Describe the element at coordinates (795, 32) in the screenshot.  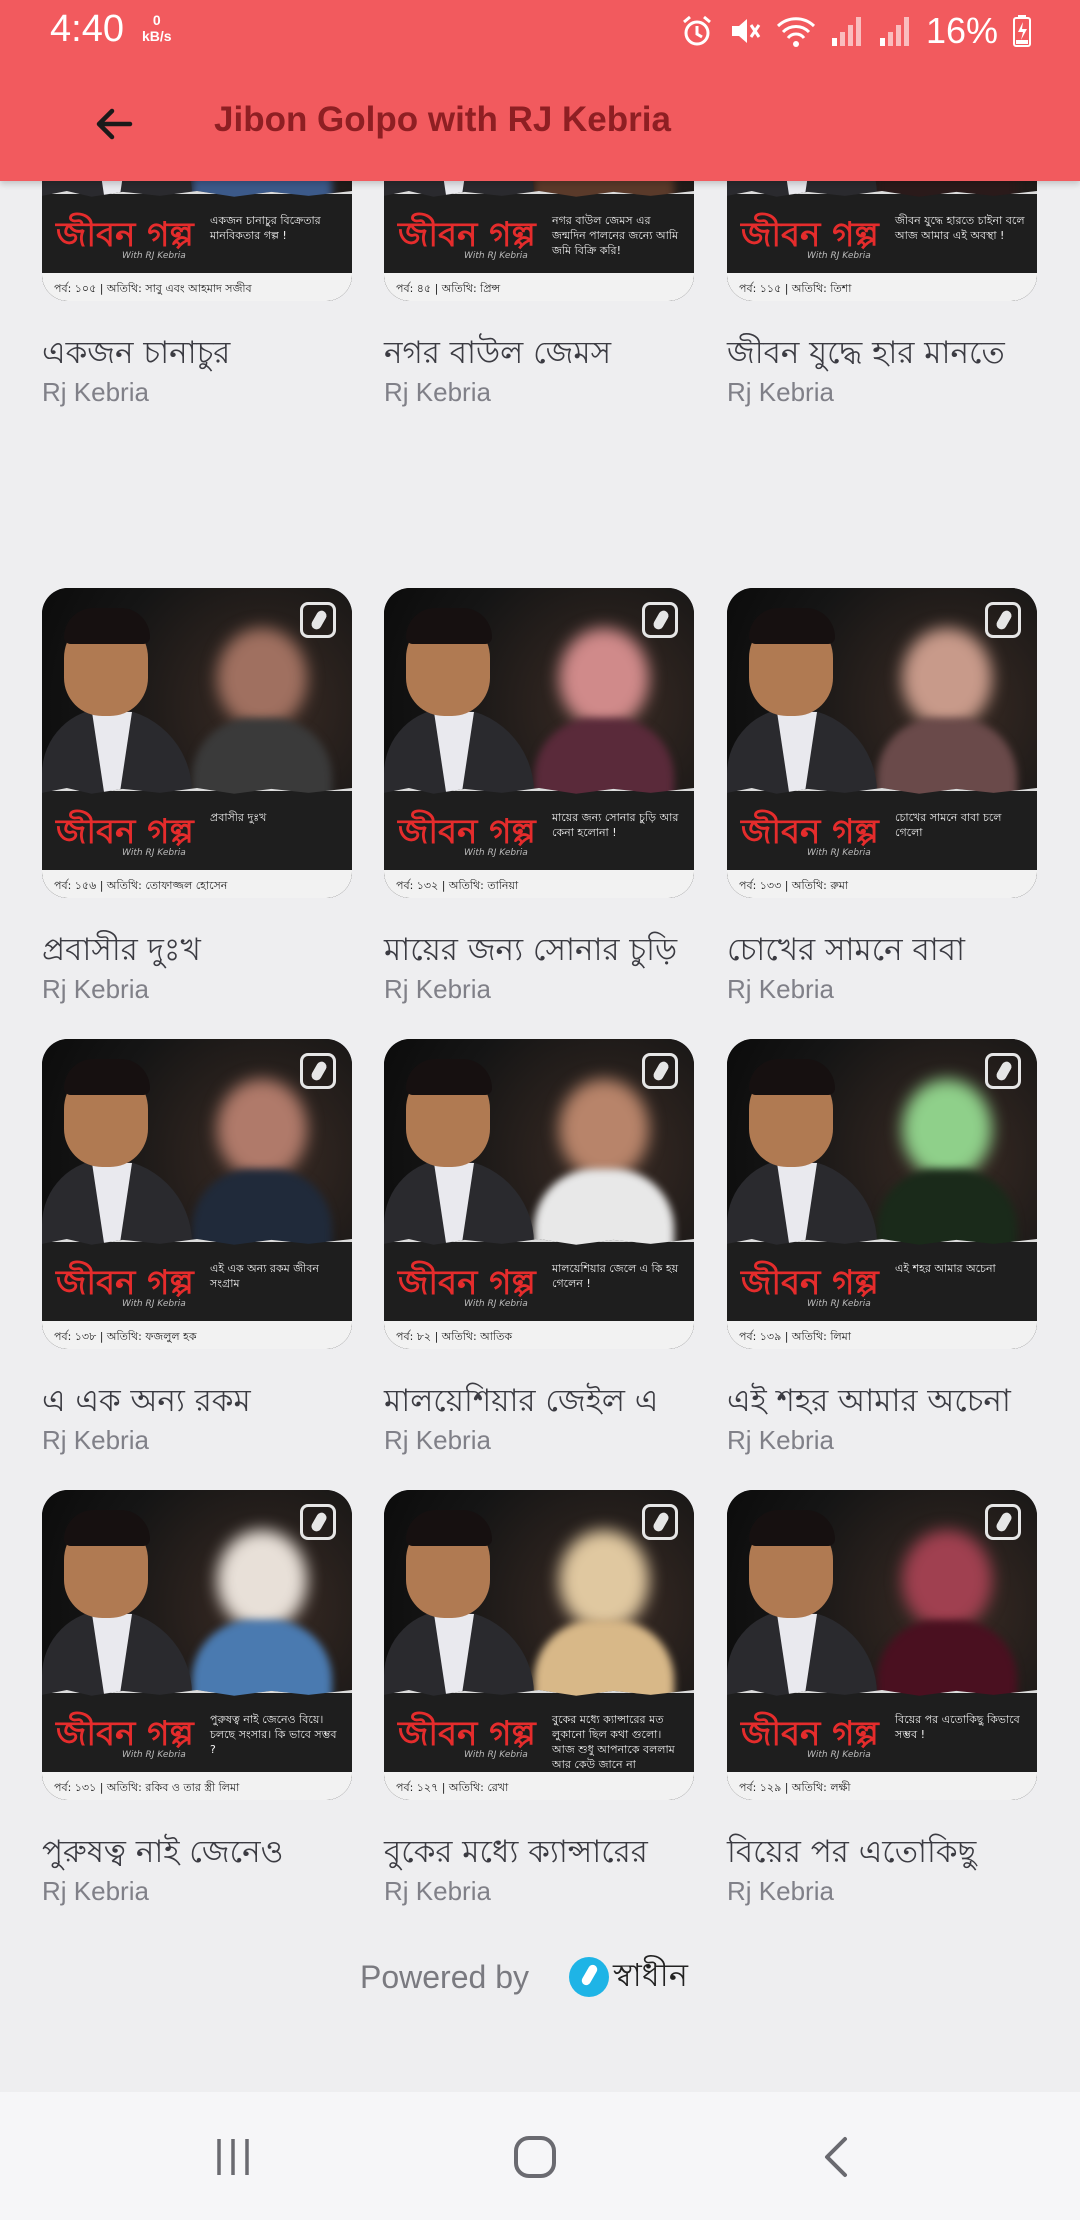
I see `wifi-icon` at that location.